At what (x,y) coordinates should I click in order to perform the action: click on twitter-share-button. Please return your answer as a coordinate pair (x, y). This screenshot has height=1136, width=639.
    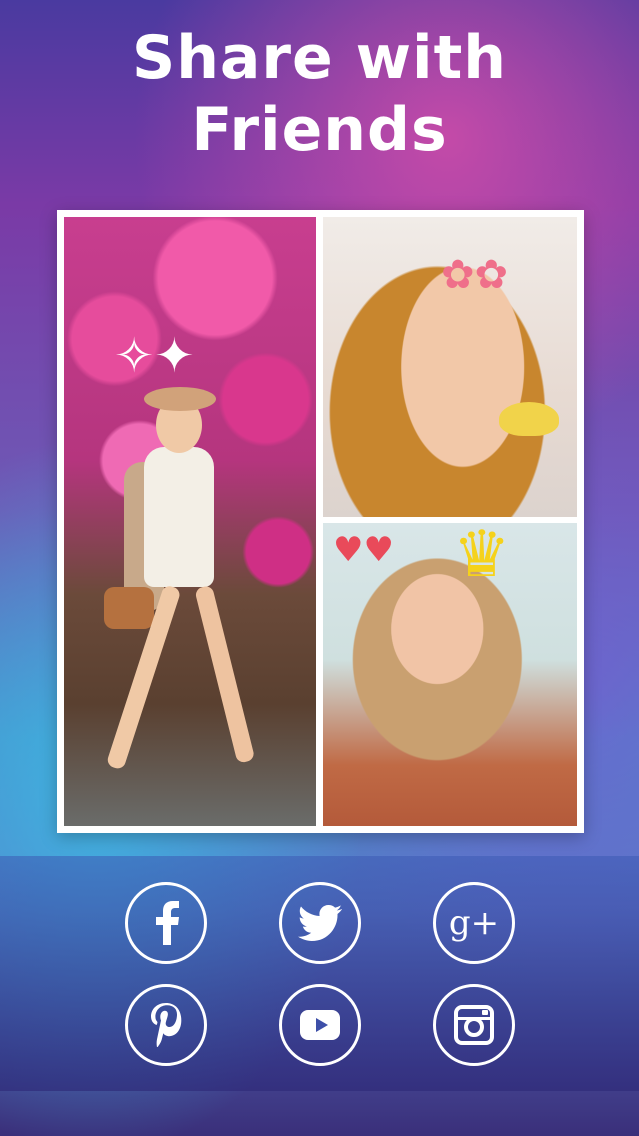
    Looking at the image, I should click on (320, 923).